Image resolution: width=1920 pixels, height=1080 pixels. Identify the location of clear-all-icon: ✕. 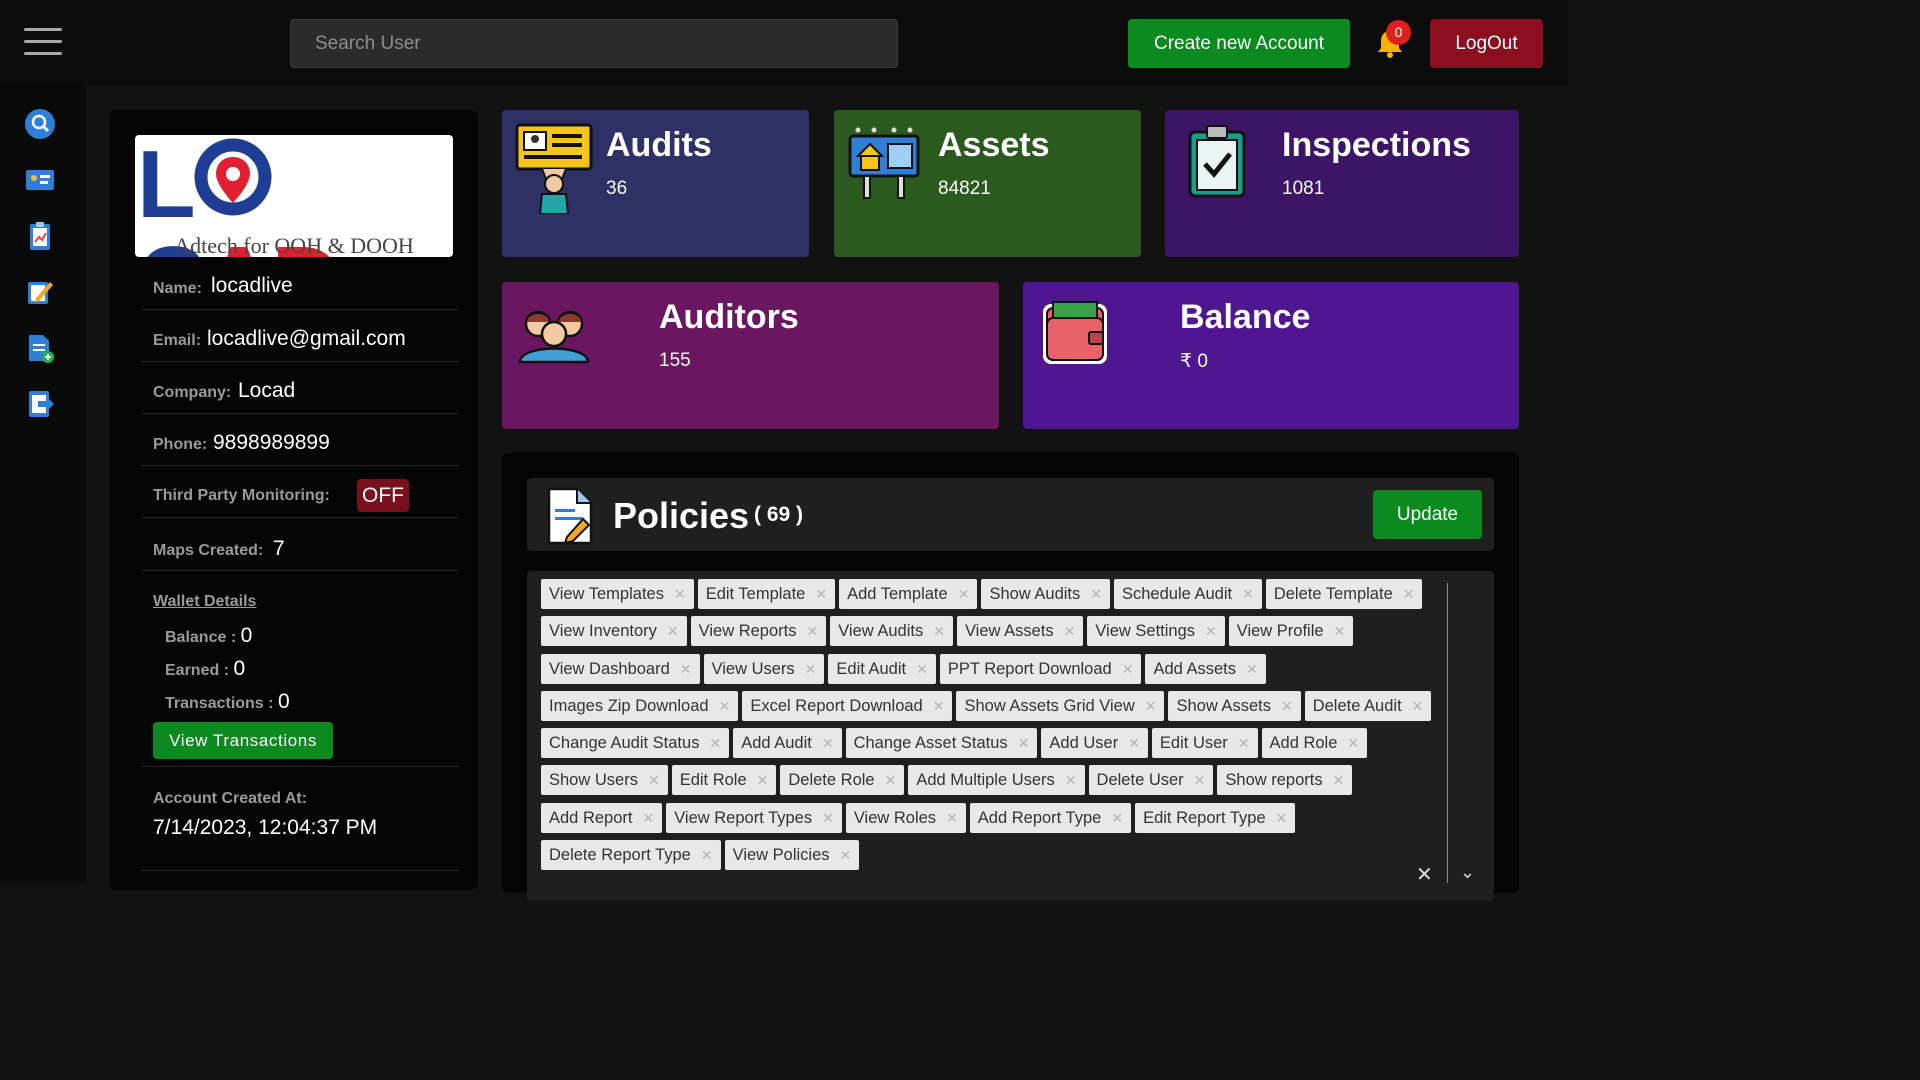
(1424, 874).